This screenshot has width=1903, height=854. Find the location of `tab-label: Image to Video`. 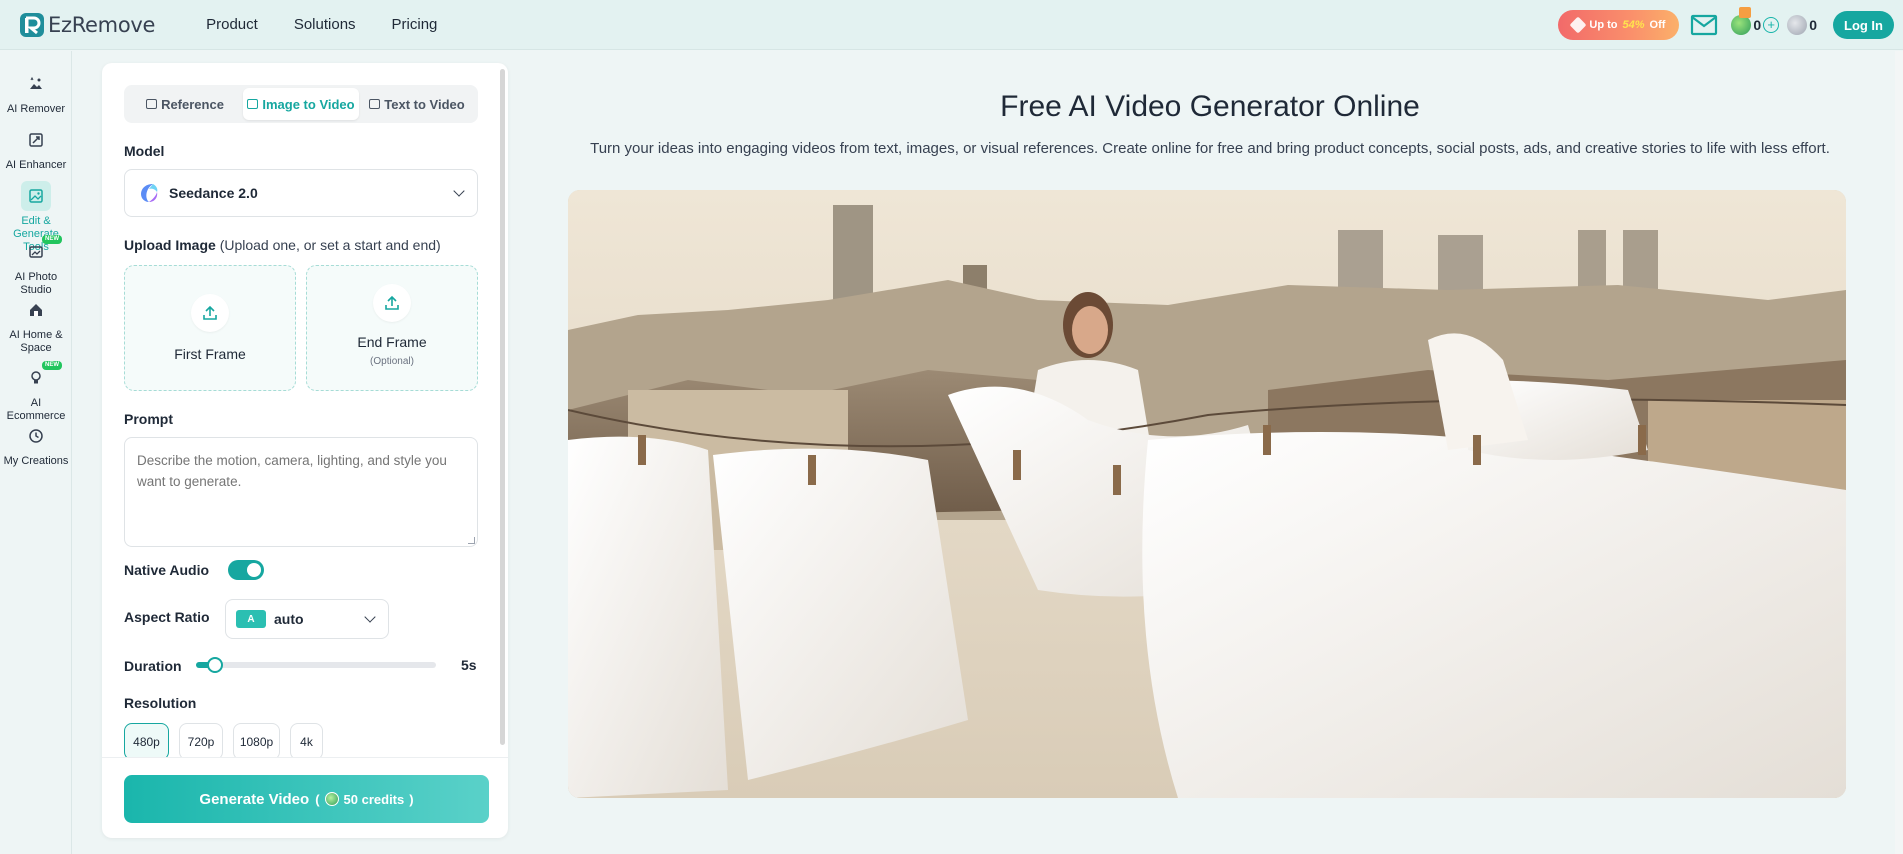

tab-label: Image to Video is located at coordinates (308, 104).